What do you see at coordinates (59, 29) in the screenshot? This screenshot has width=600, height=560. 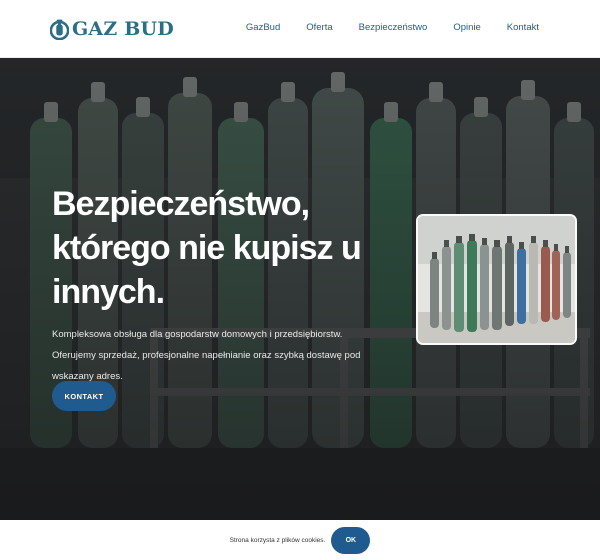 I see `gas-cylinder-logo-icon` at bounding box center [59, 29].